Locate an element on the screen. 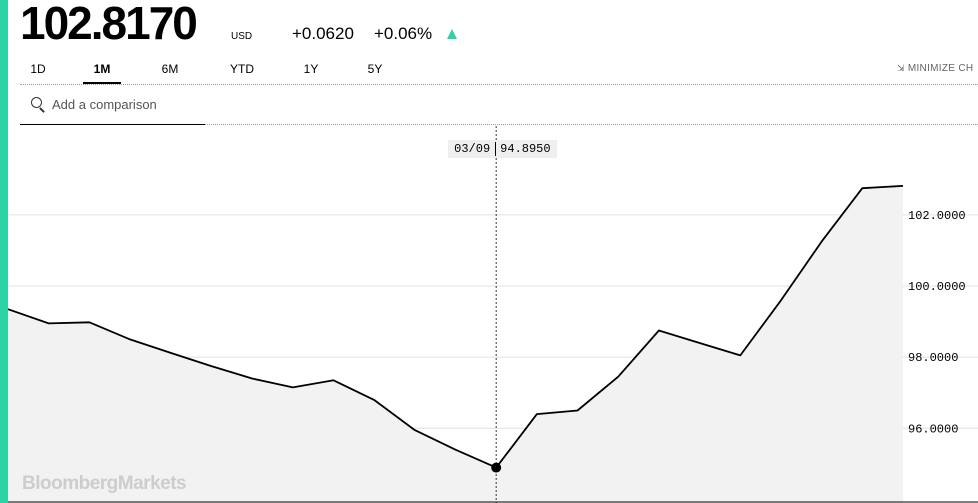 This screenshot has height=503, width=978. tab-1m: 1M is located at coordinates (102, 72).